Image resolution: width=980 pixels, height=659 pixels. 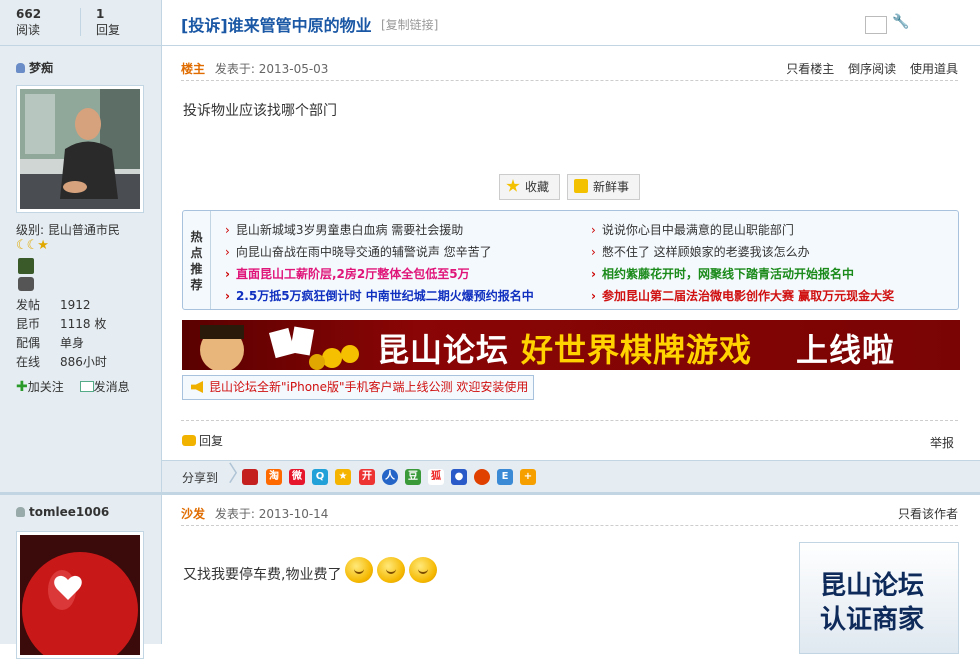 What do you see at coordinates (637, 350) in the screenshot?
I see `banner-text-2: 好世界棋牌游戏` at bounding box center [637, 350].